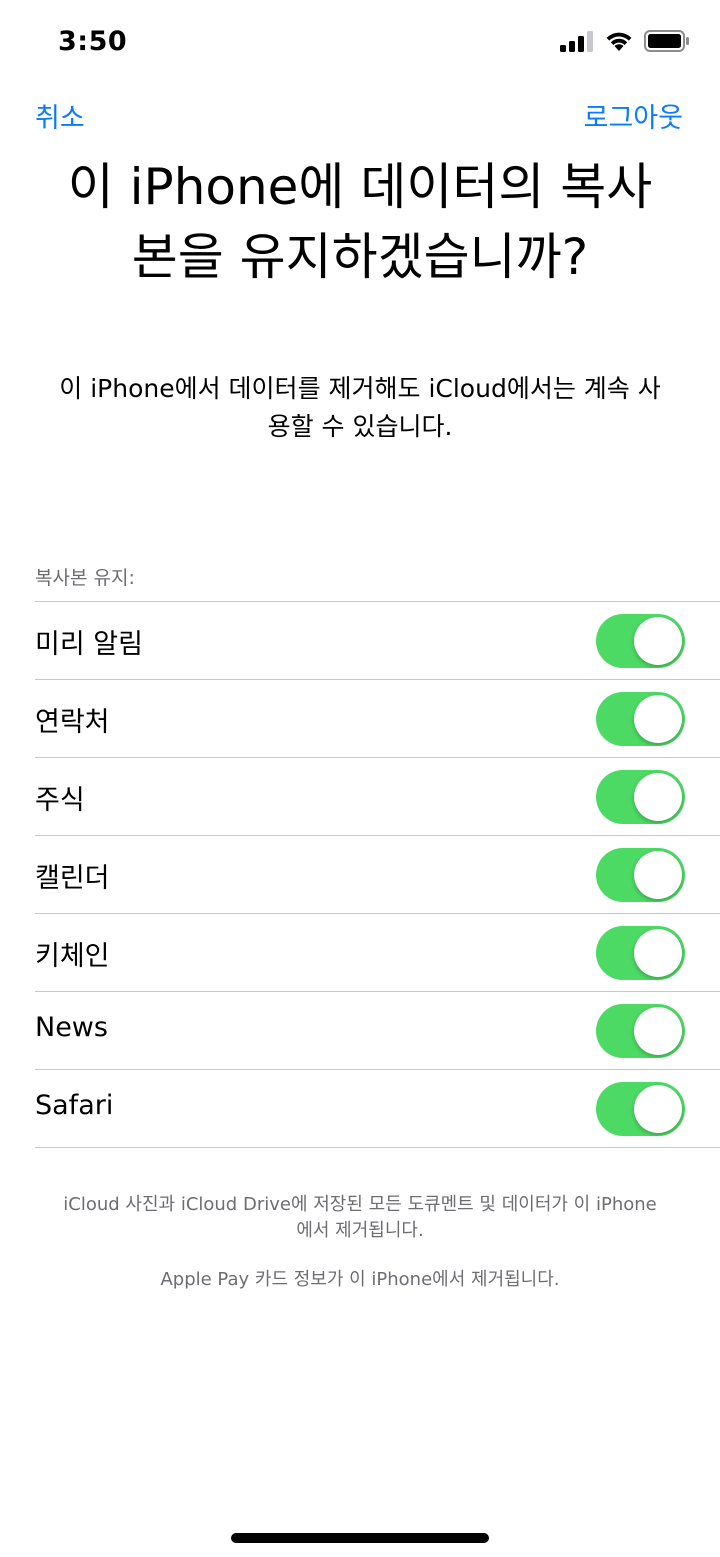  I want to click on toggle-row-news: News, so click(377, 1031).